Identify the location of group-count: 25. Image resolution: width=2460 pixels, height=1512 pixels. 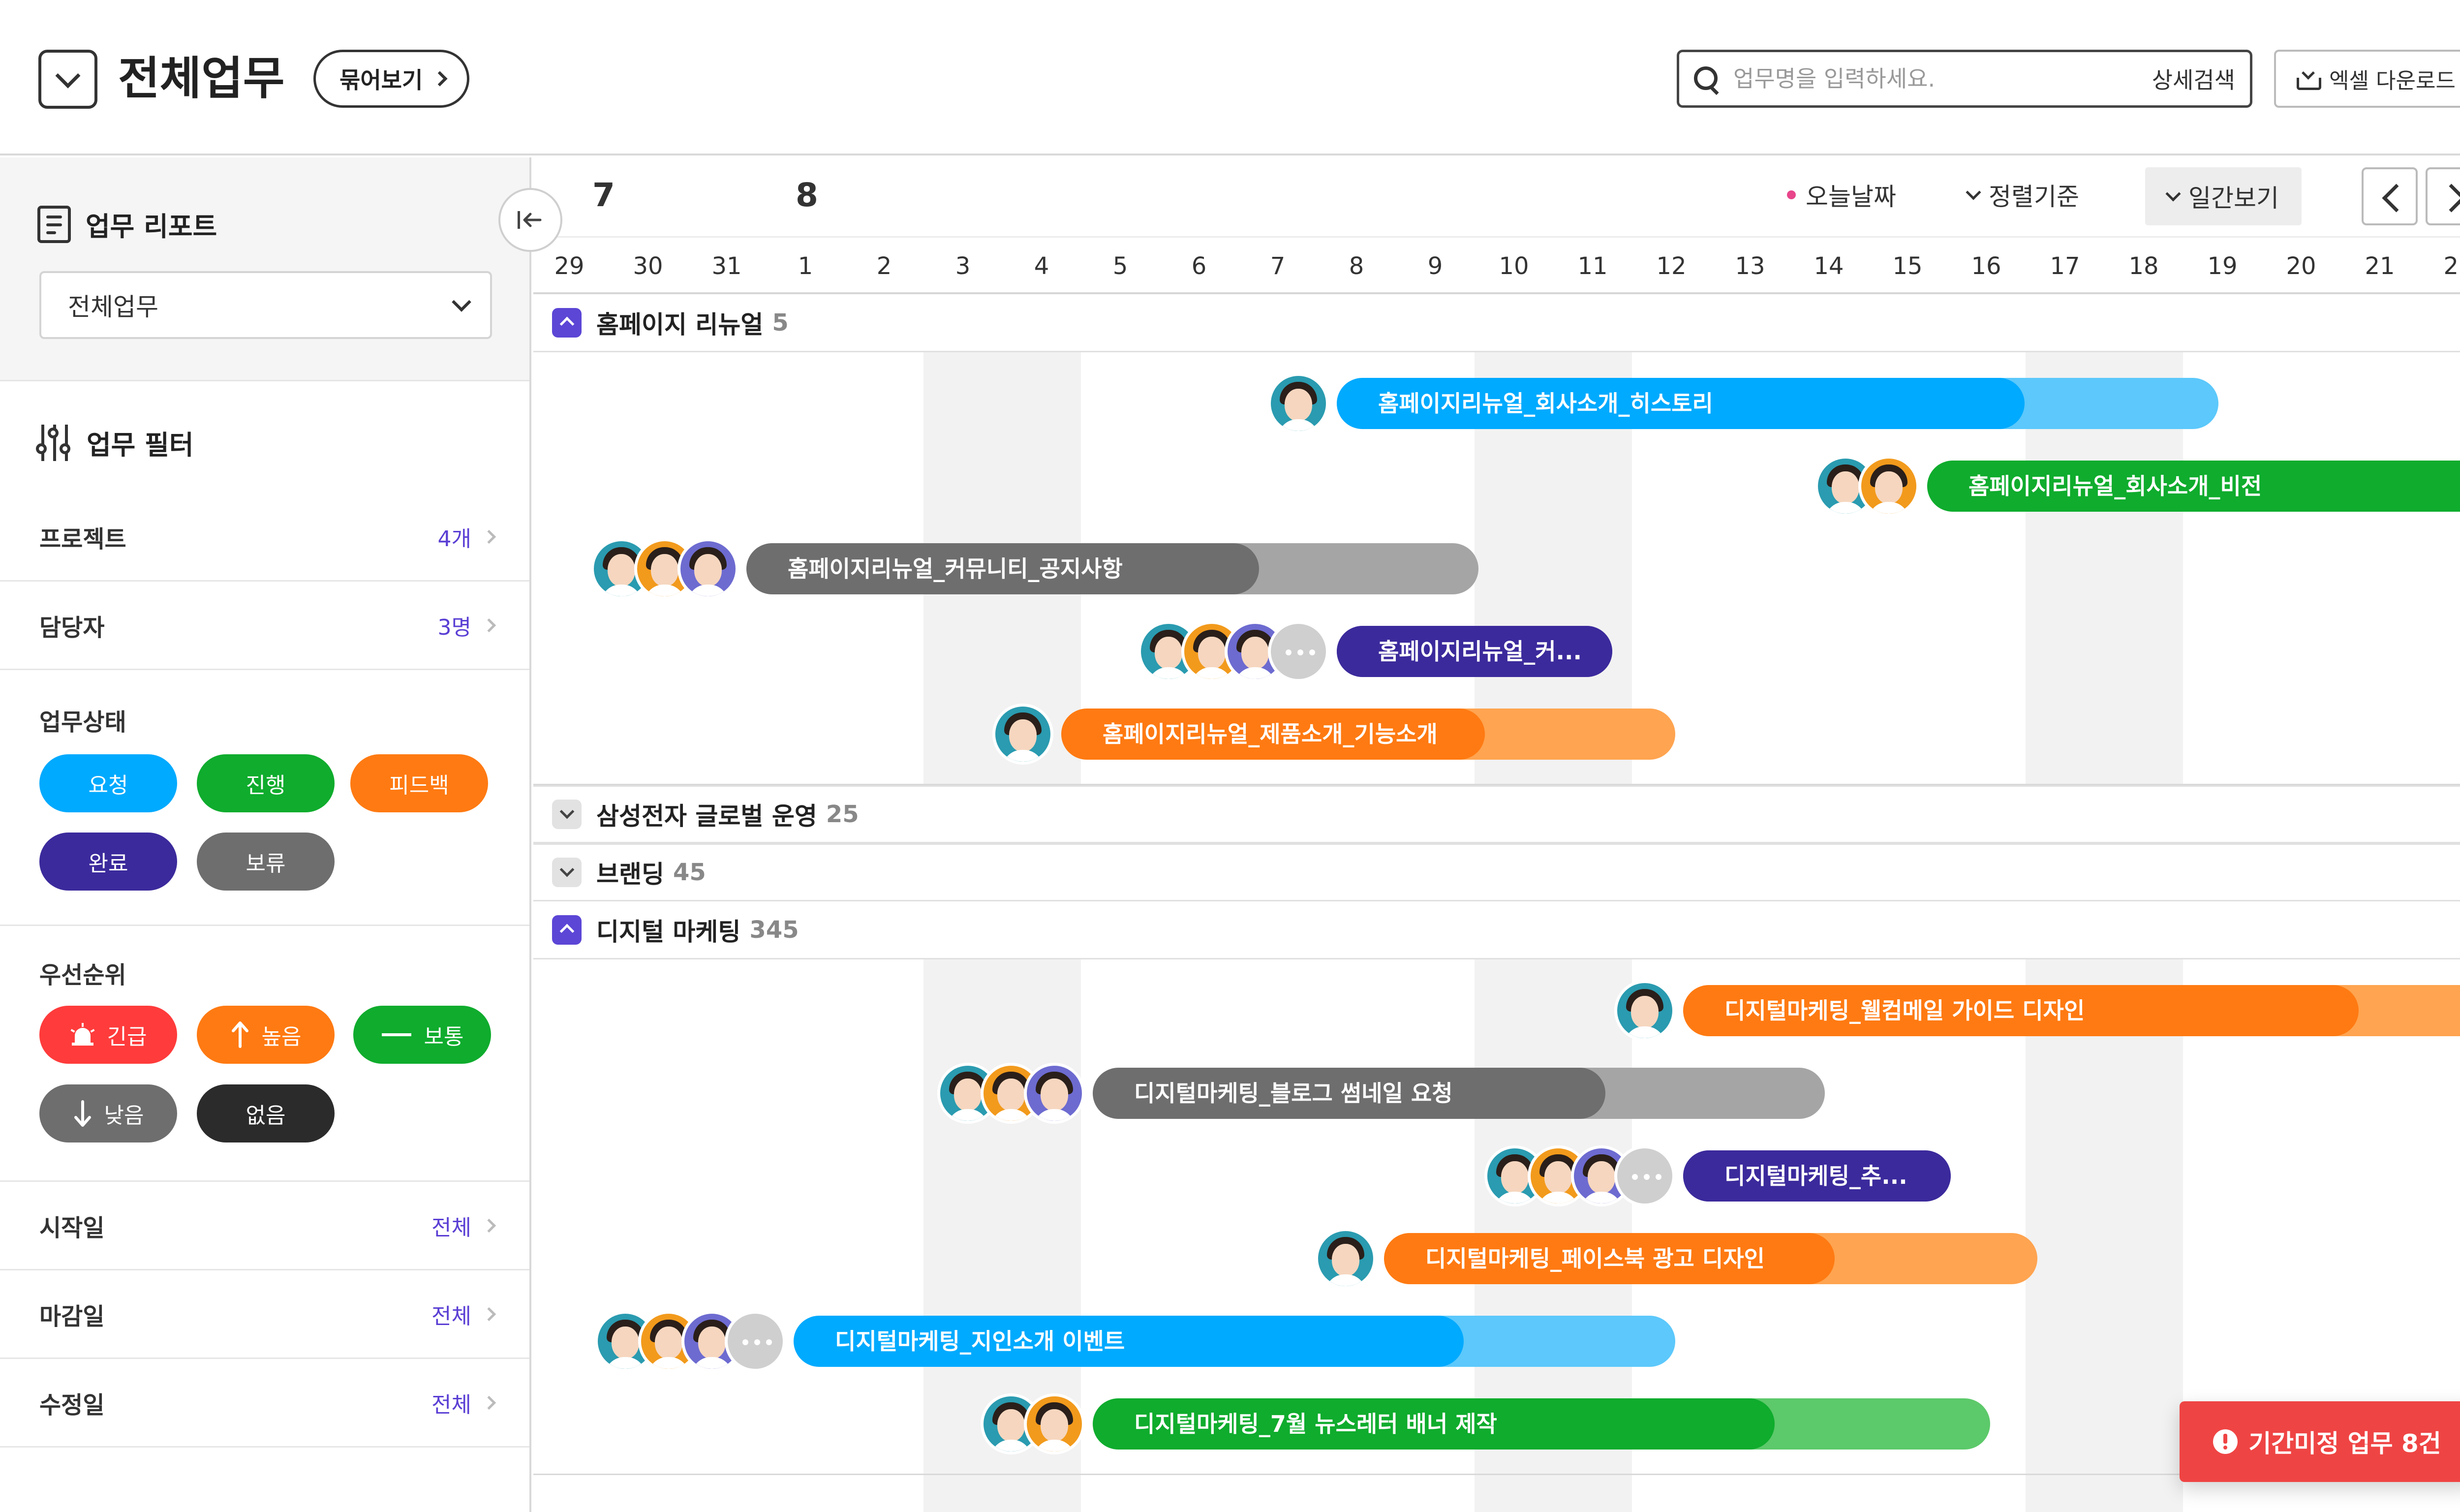
(842, 814).